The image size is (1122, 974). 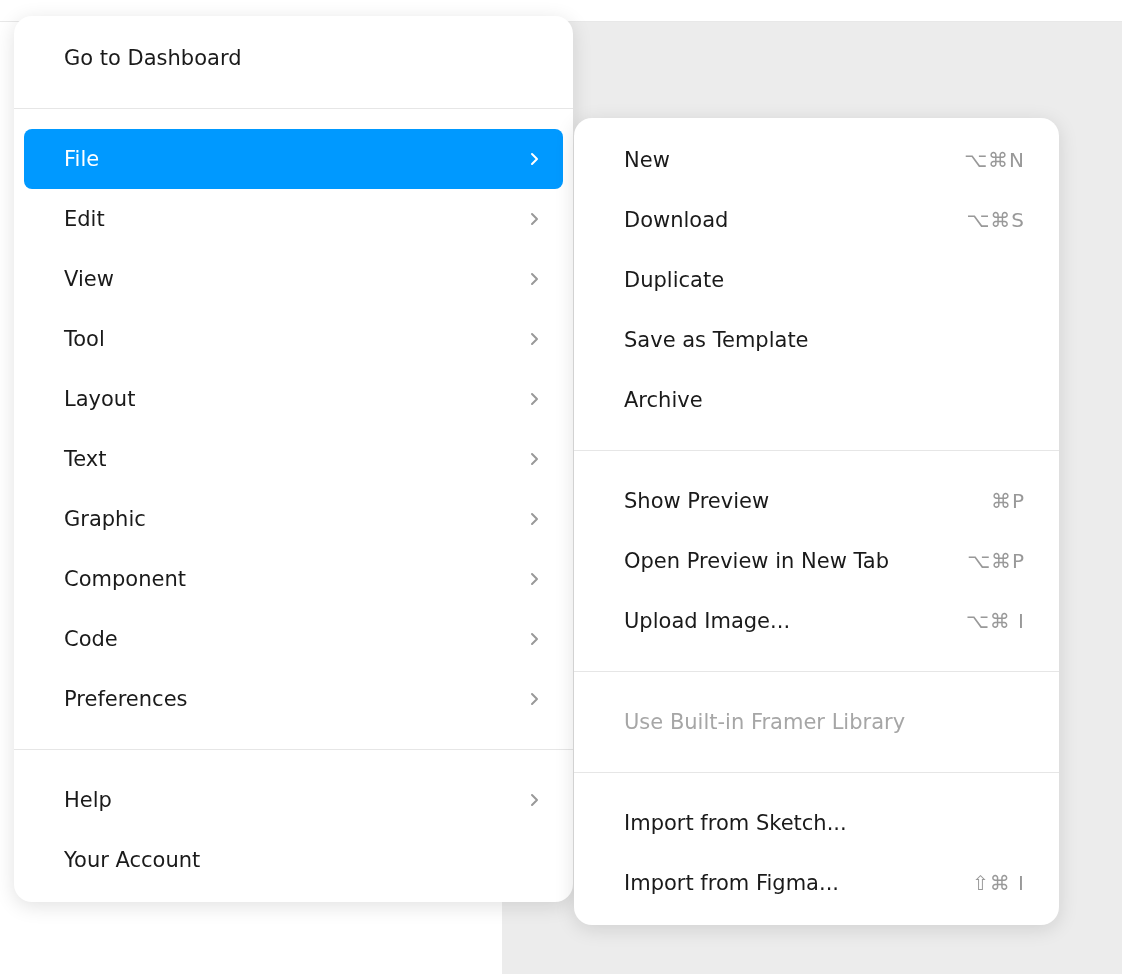 I want to click on shortcut-text: ⌘P, so click(x=1007, y=501).